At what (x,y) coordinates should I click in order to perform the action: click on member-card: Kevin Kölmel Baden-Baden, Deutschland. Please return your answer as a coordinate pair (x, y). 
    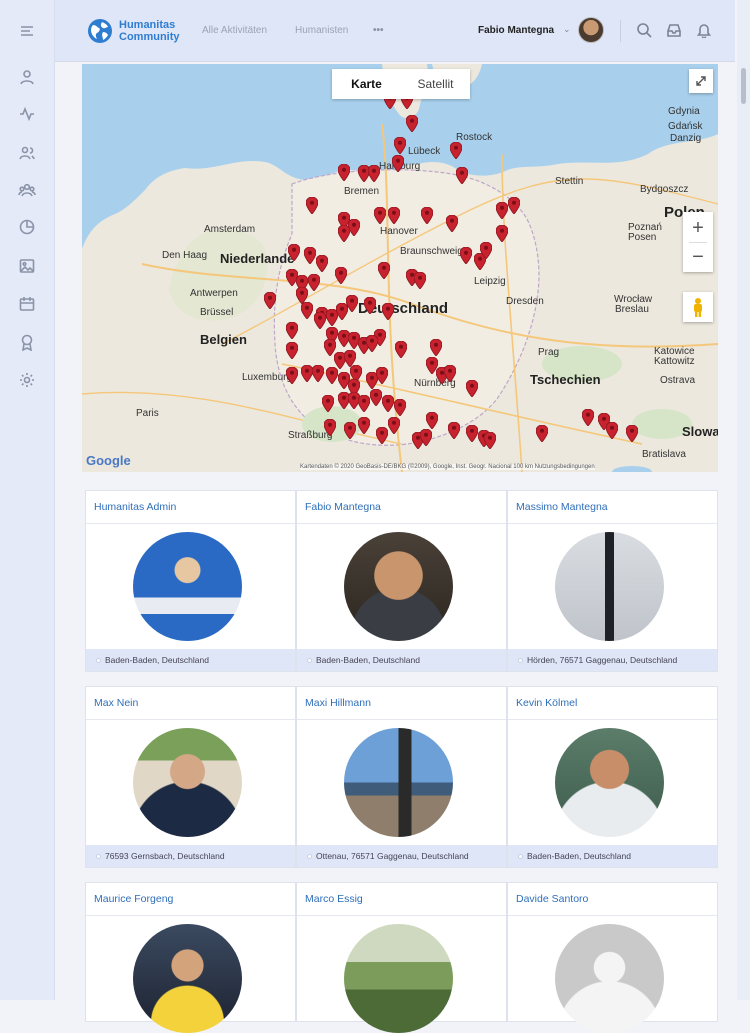
    Looking at the image, I should click on (612, 777).